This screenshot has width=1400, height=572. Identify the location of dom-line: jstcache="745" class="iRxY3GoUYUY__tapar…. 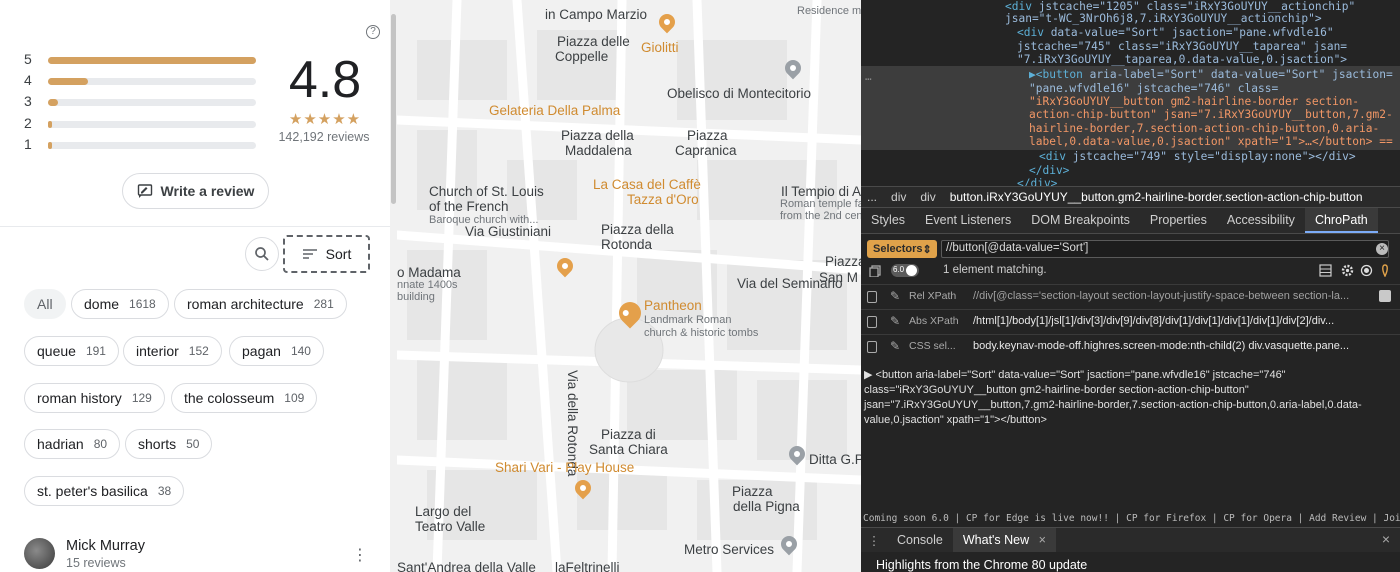
(1182, 47).